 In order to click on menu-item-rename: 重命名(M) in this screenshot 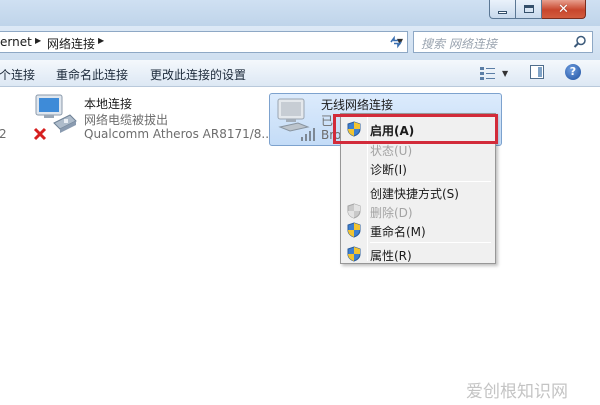, I will do `click(418, 230)`.